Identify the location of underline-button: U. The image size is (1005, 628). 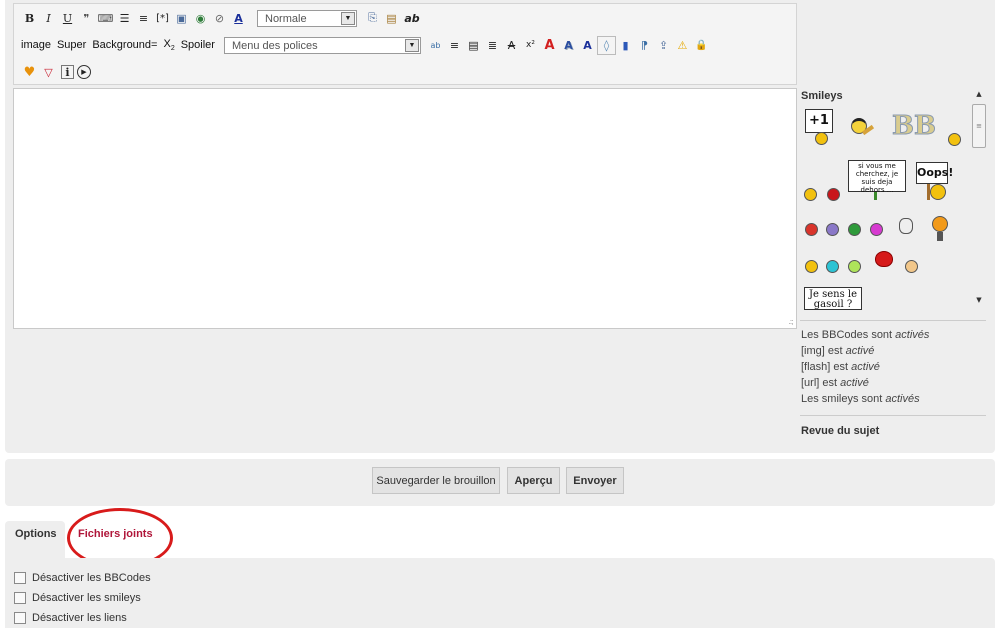
(67, 18).